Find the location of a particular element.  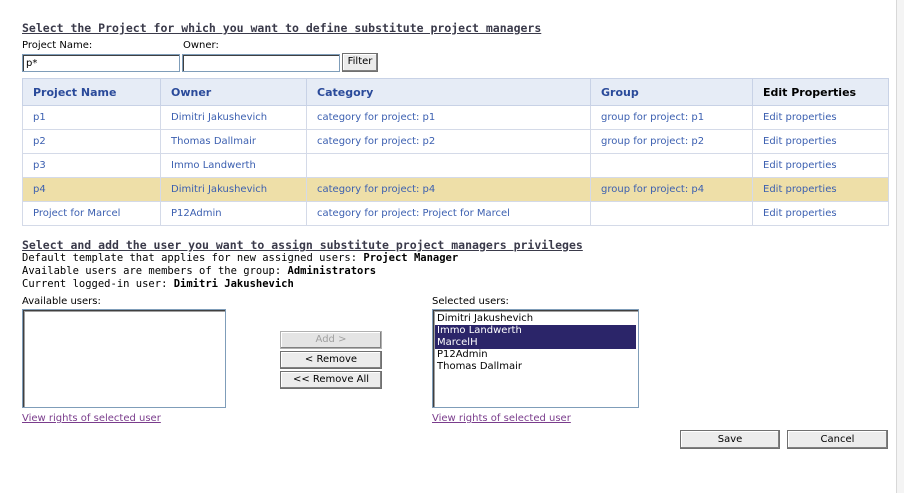

col-header-owner: Owner is located at coordinates (233, 92).